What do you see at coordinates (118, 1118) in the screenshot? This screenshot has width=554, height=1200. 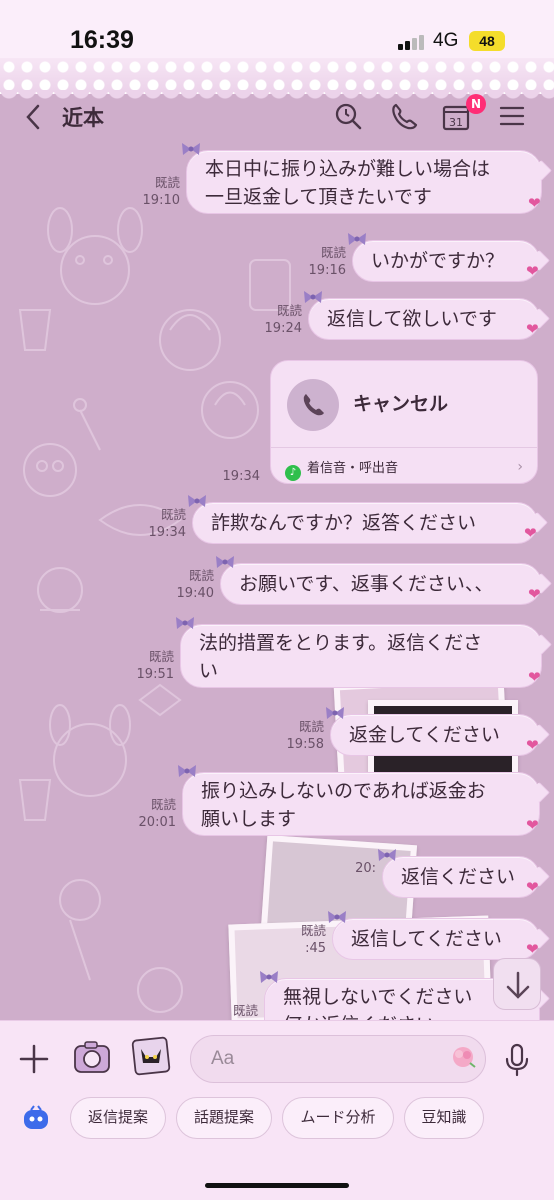 I see `chip-reply-suggestion: 返信提案` at bounding box center [118, 1118].